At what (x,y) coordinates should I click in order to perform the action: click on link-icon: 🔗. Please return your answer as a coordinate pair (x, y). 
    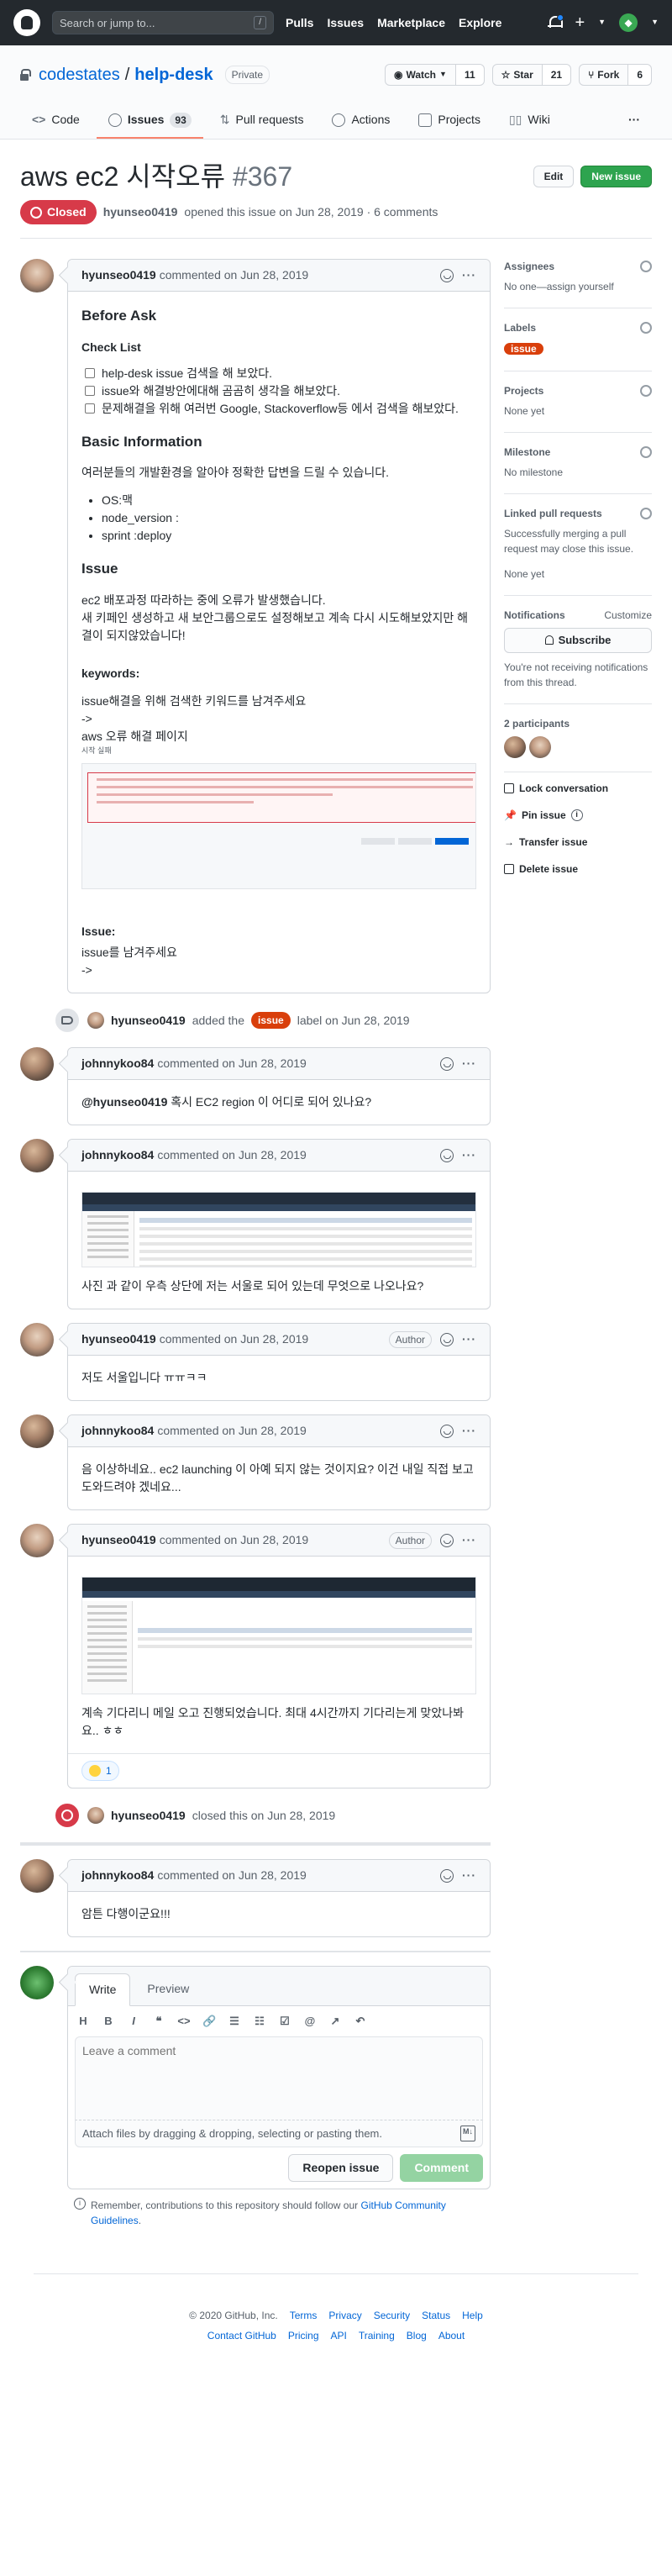
    Looking at the image, I should click on (209, 2021).